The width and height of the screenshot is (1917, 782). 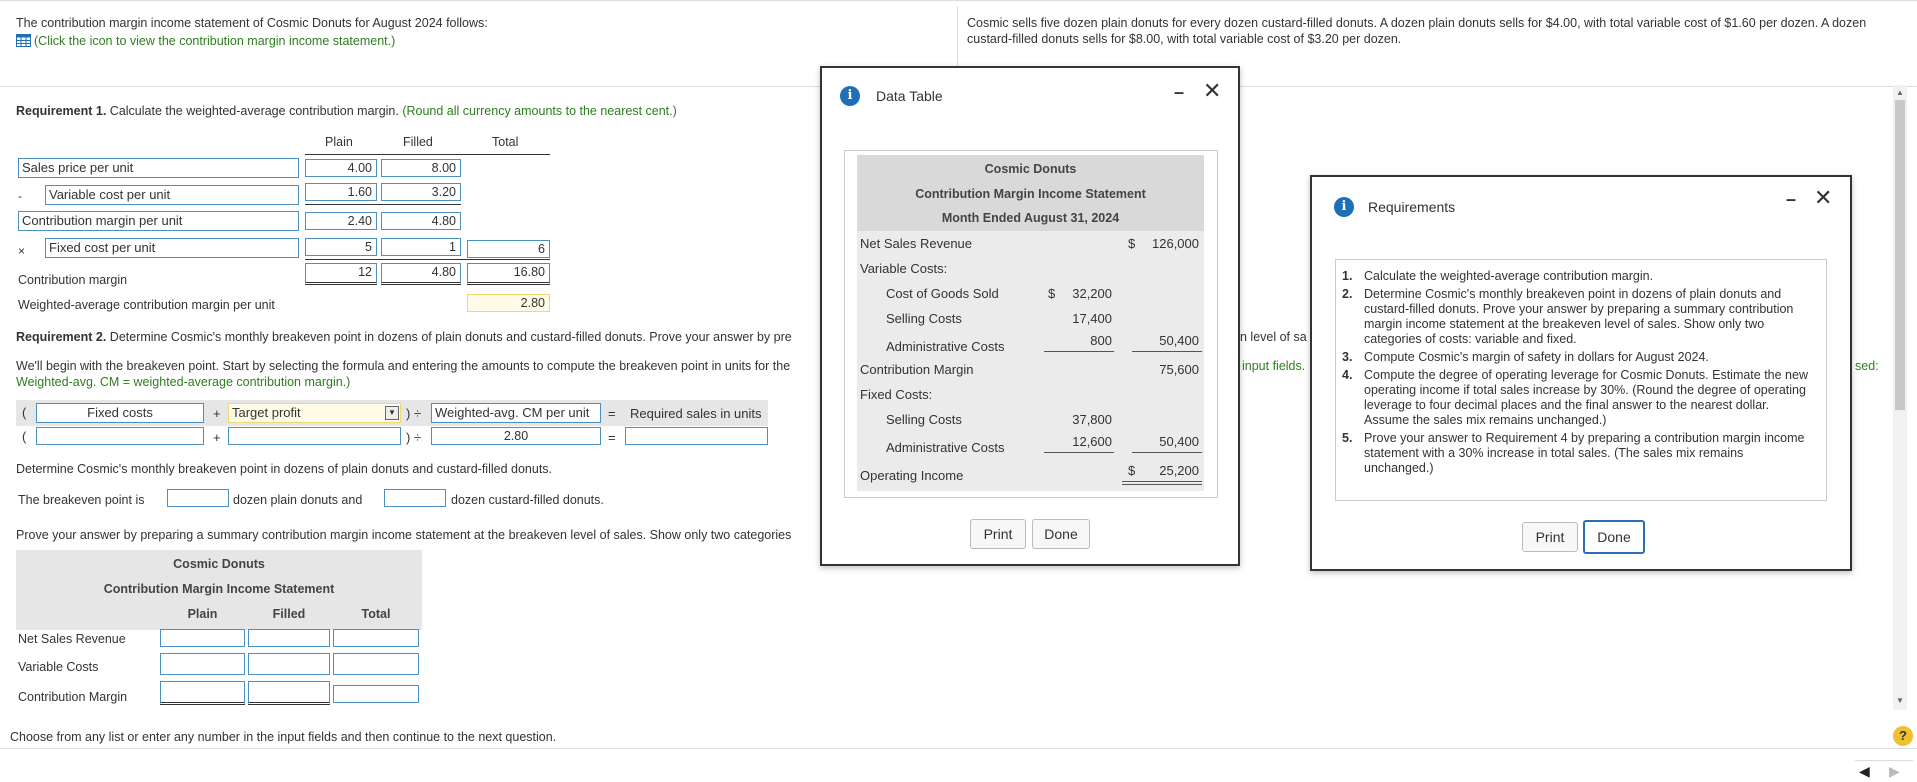 What do you see at coordinates (998, 534) in the screenshot?
I see `data-table-print-button: Print` at bounding box center [998, 534].